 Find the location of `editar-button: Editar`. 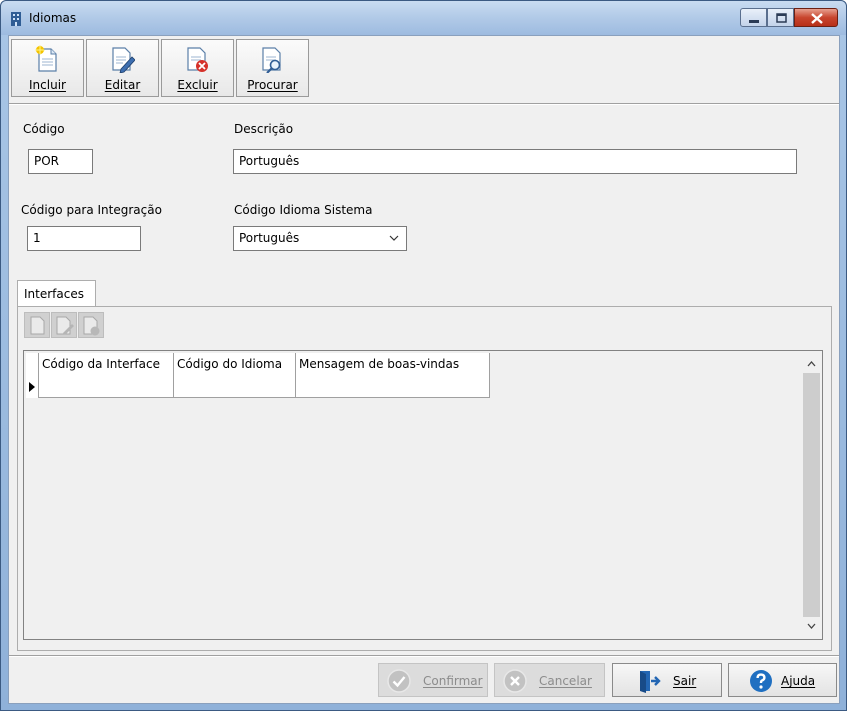

editar-button: Editar is located at coordinates (122, 68).